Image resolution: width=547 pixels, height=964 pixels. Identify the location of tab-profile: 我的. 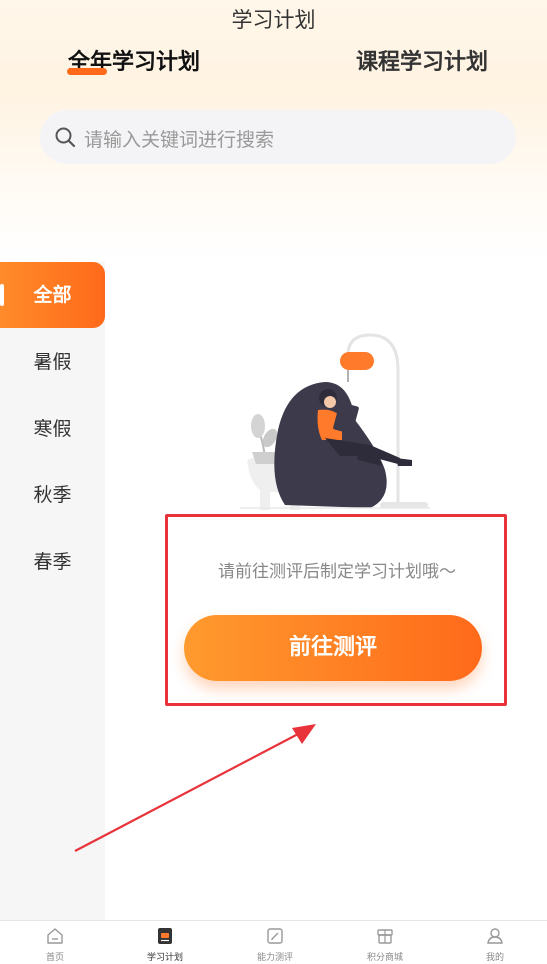
(493, 942).